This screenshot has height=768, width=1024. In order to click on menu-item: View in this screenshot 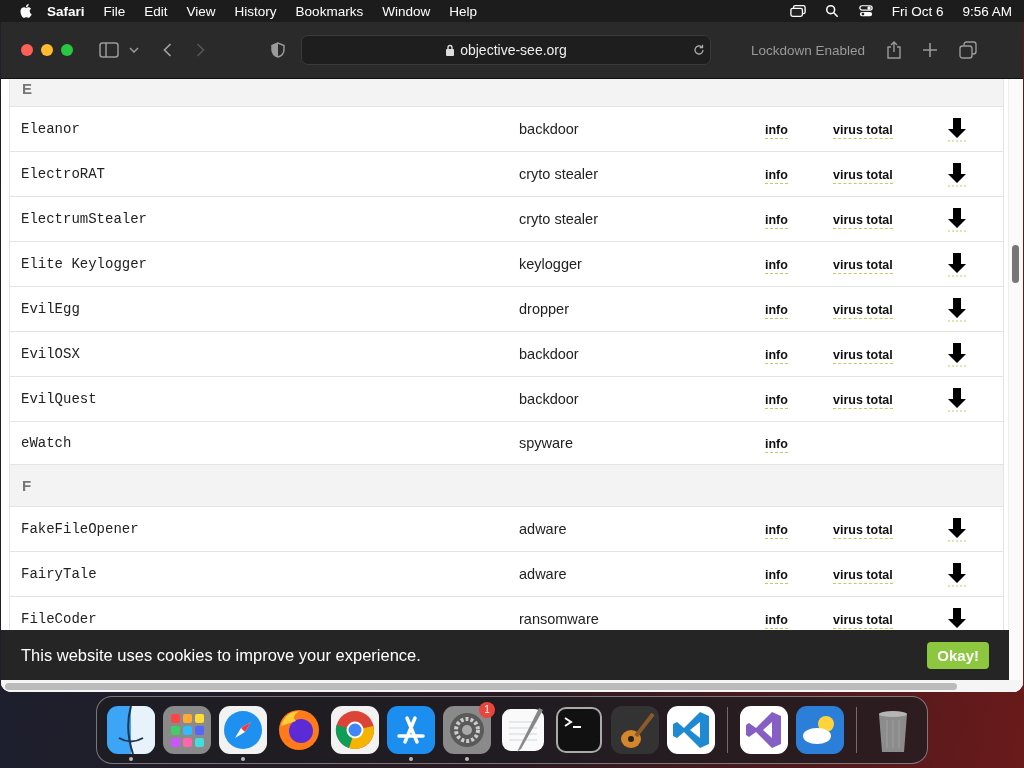, I will do `click(201, 11)`.